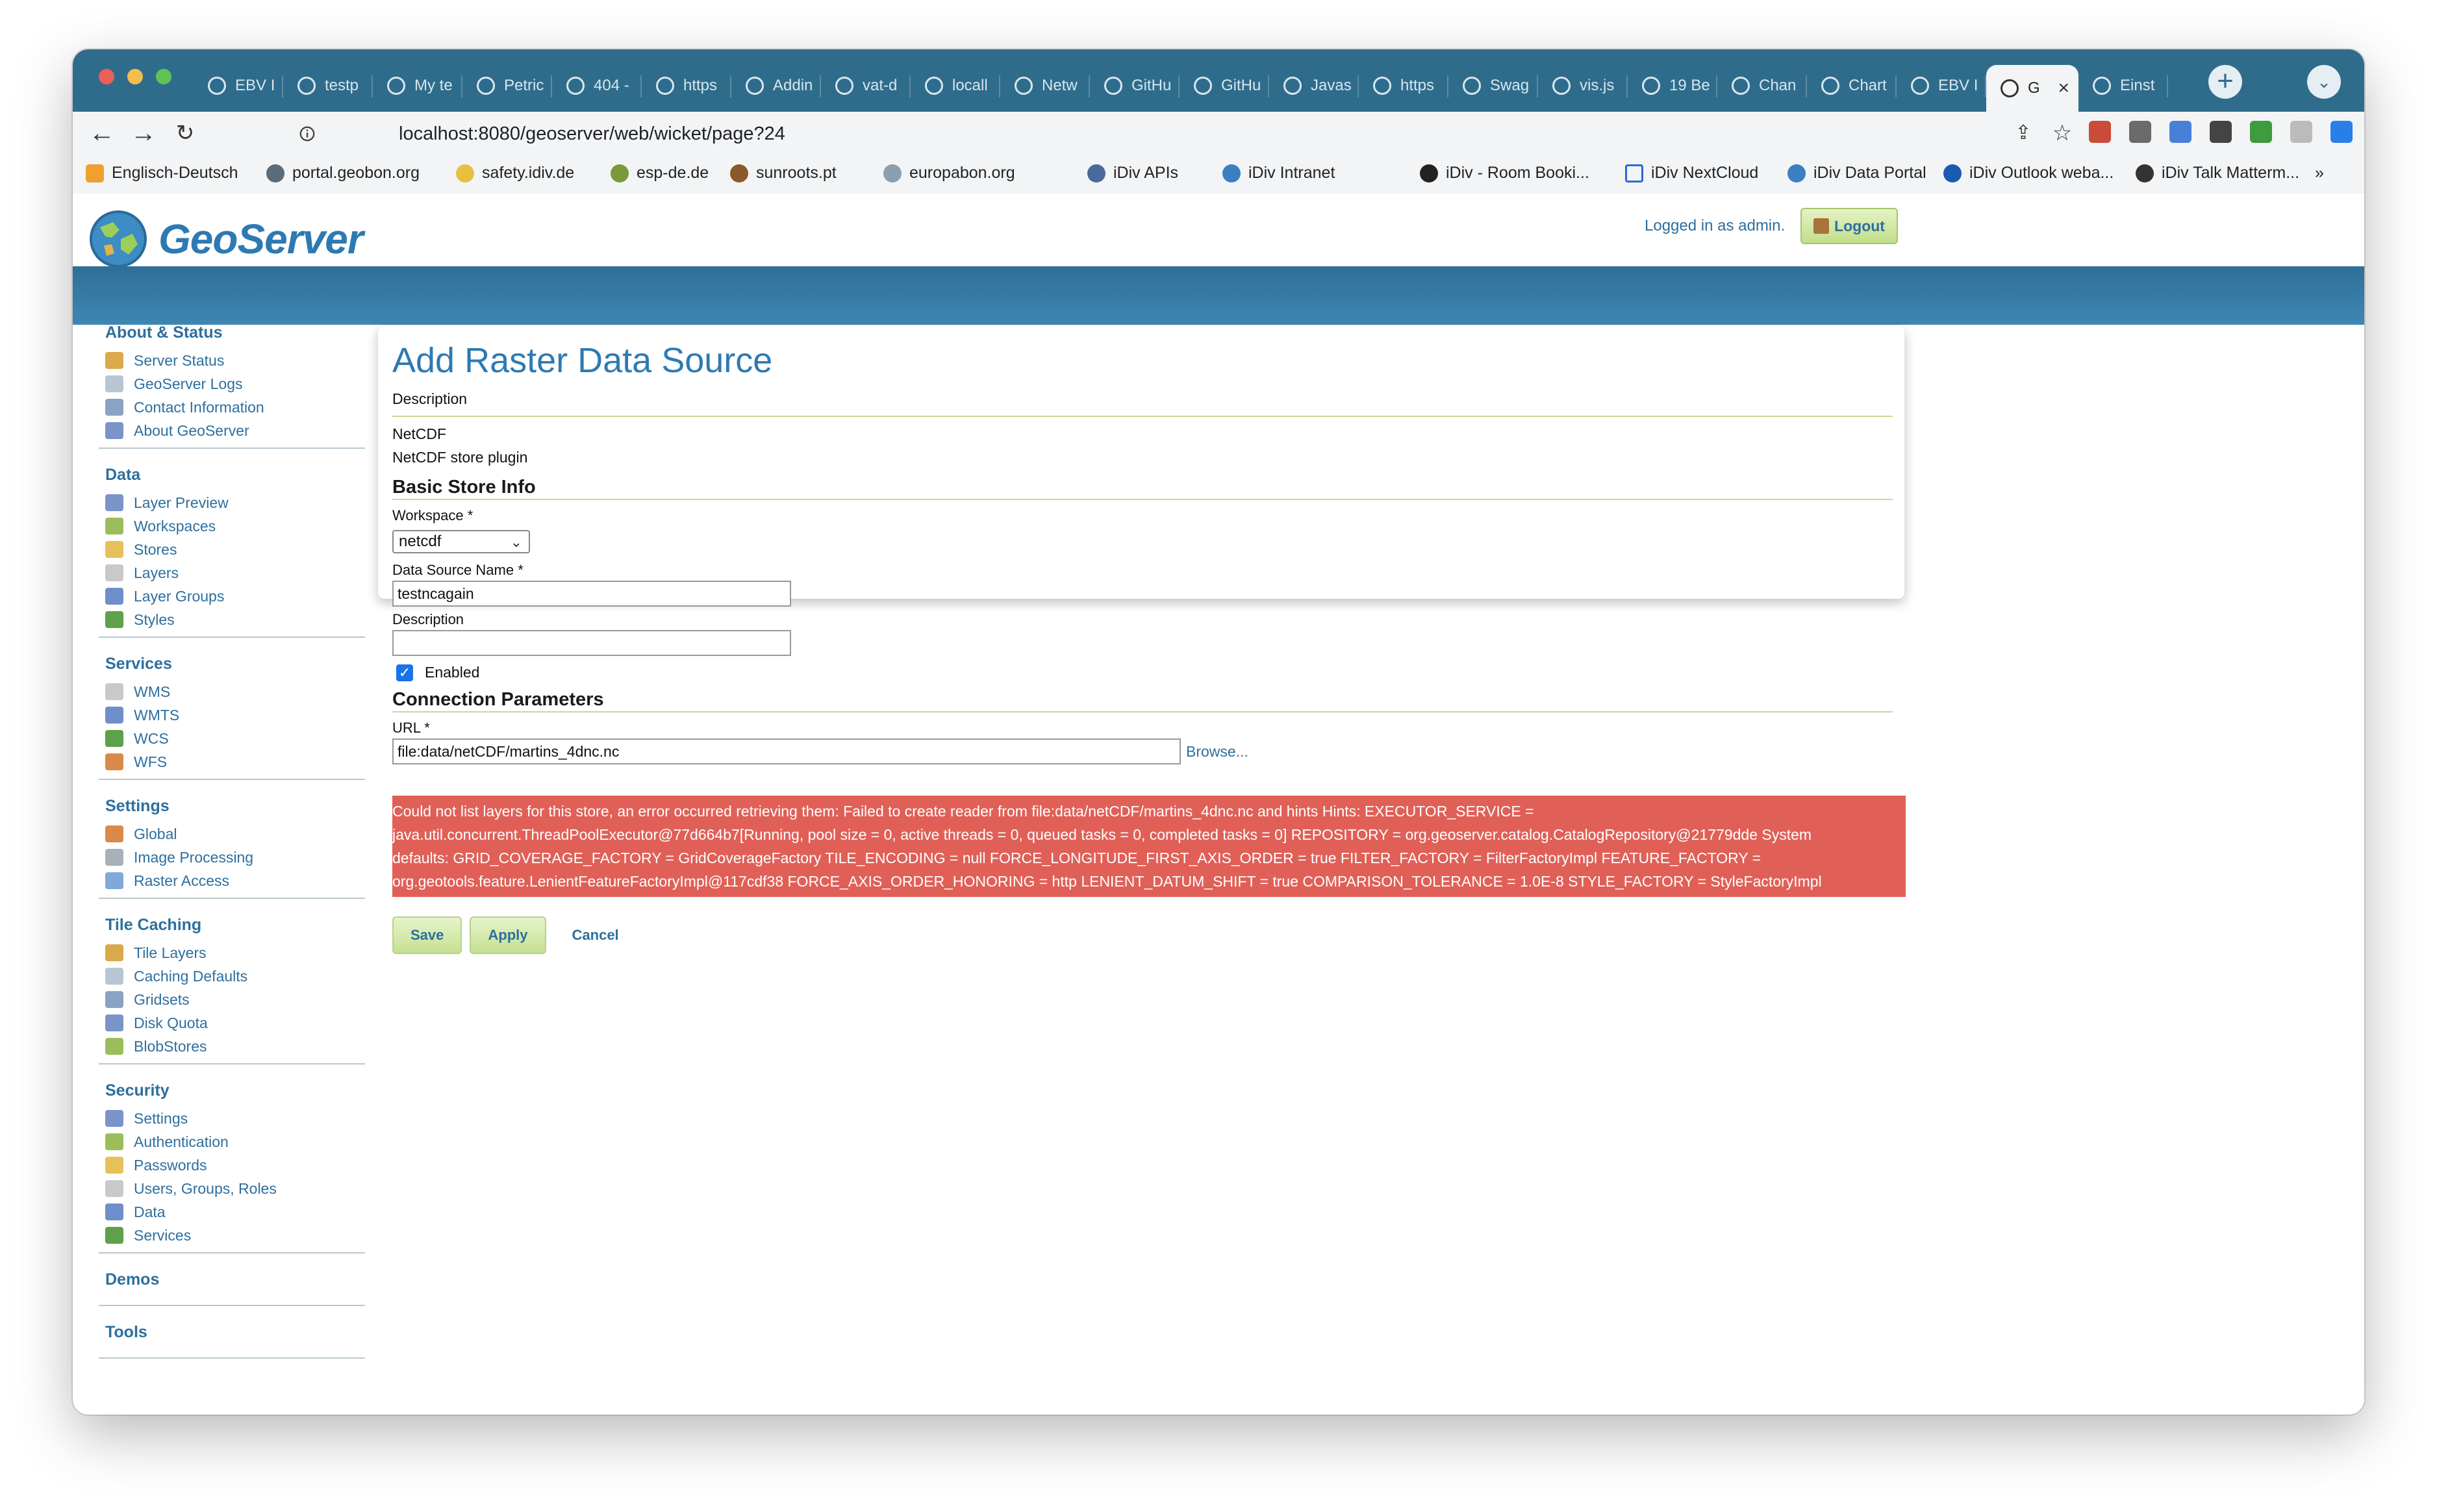  I want to click on site-info-icon, so click(307, 134).